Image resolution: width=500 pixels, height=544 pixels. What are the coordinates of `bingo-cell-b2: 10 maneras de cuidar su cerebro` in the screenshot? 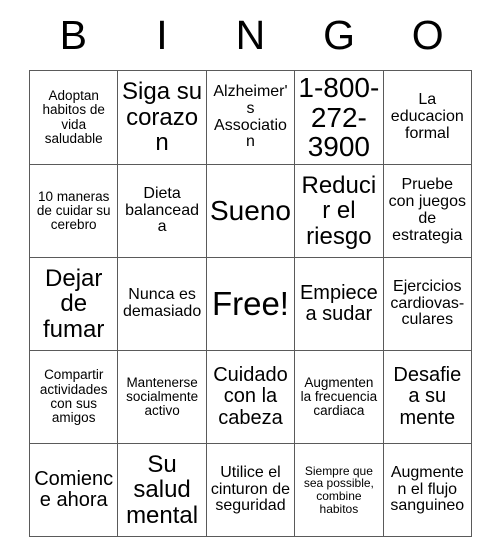 It's located at (73, 211).